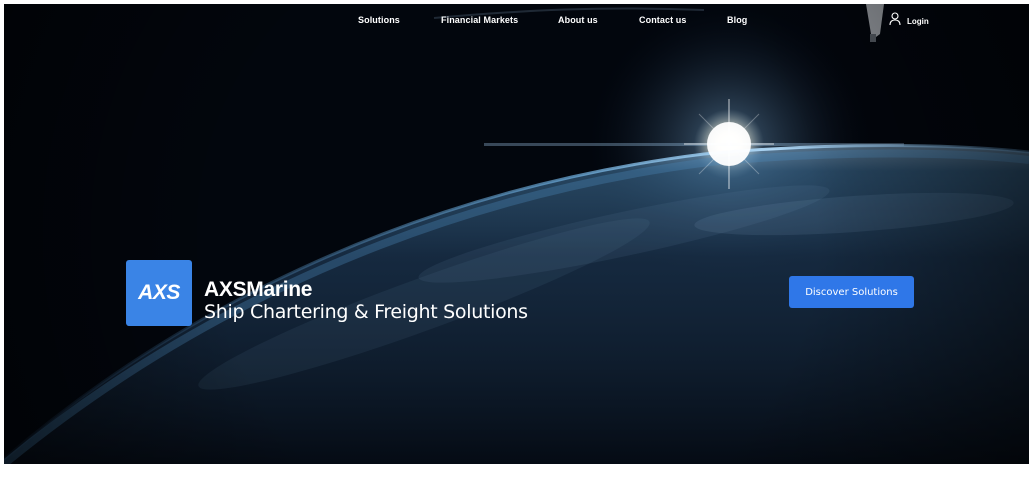 Image resolution: width=1029 pixels, height=489 pixels. What do you see at coordinates (737, 20) in the screenshot?
I see `nav-item-blog: Blog` at bounding box center [737, 20].